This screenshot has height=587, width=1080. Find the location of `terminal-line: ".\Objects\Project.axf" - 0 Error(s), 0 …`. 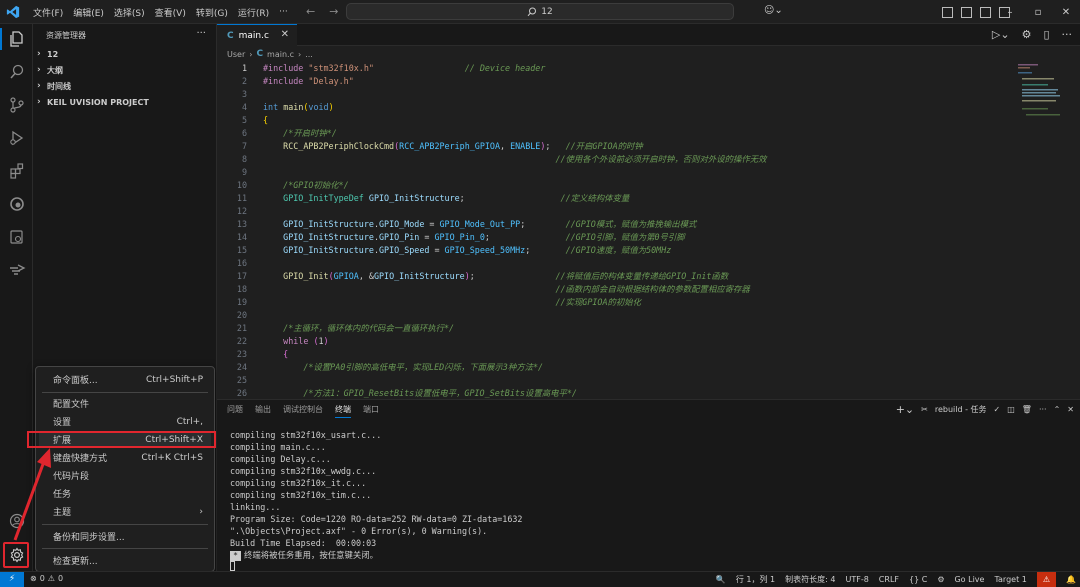

terminal-line: ".\Objects\Project.axf" - 0 Error(s), 0 … is located at coordinates (359, 531).